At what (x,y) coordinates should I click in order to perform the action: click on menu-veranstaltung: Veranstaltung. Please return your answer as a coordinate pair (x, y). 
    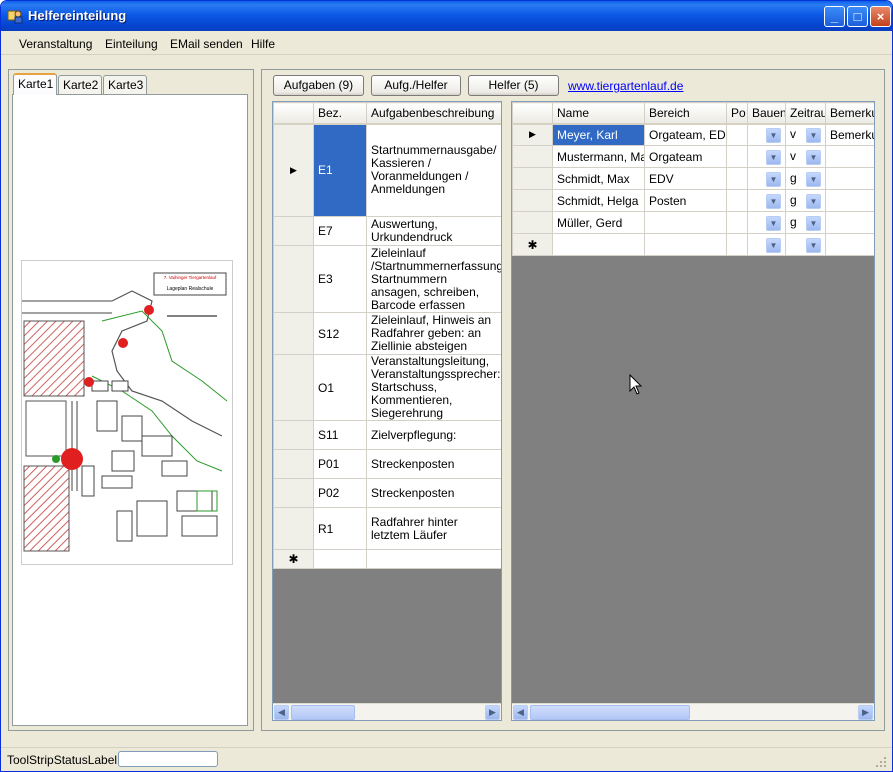
    Looking at the image, I should click on (55, 44).